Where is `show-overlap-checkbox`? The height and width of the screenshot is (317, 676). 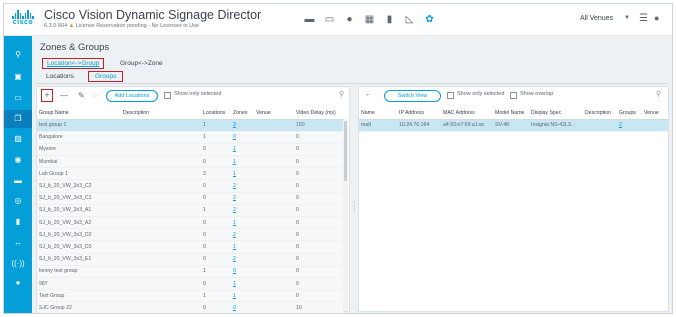 show-overlap-checkbox is located at coordinates (513, 95).